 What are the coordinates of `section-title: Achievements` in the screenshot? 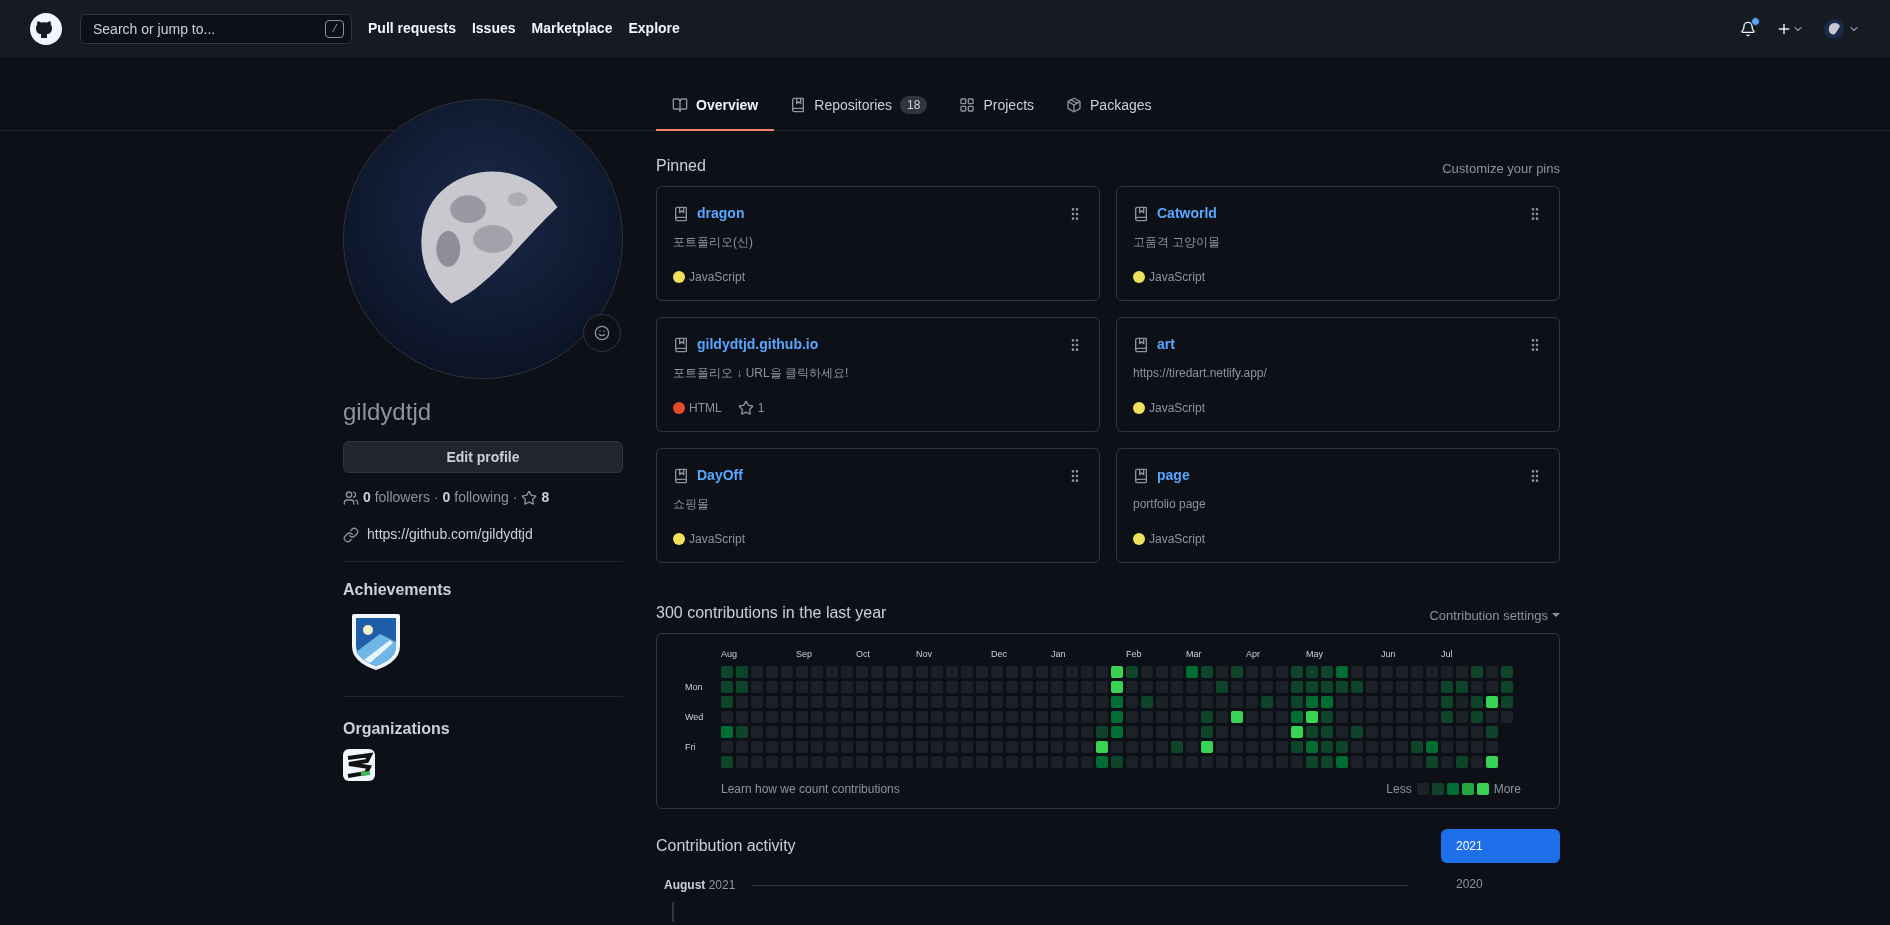 It's located at (398, 590).